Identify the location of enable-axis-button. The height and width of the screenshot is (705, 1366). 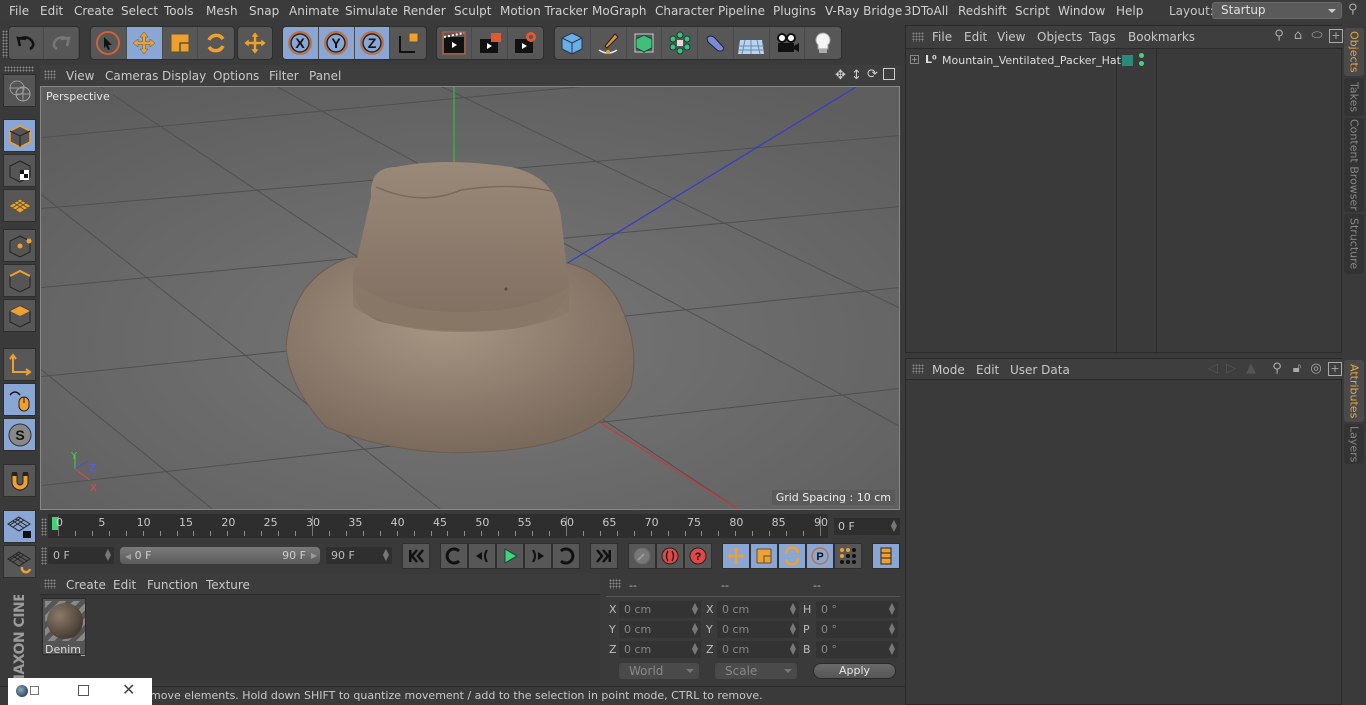
(19, 364).